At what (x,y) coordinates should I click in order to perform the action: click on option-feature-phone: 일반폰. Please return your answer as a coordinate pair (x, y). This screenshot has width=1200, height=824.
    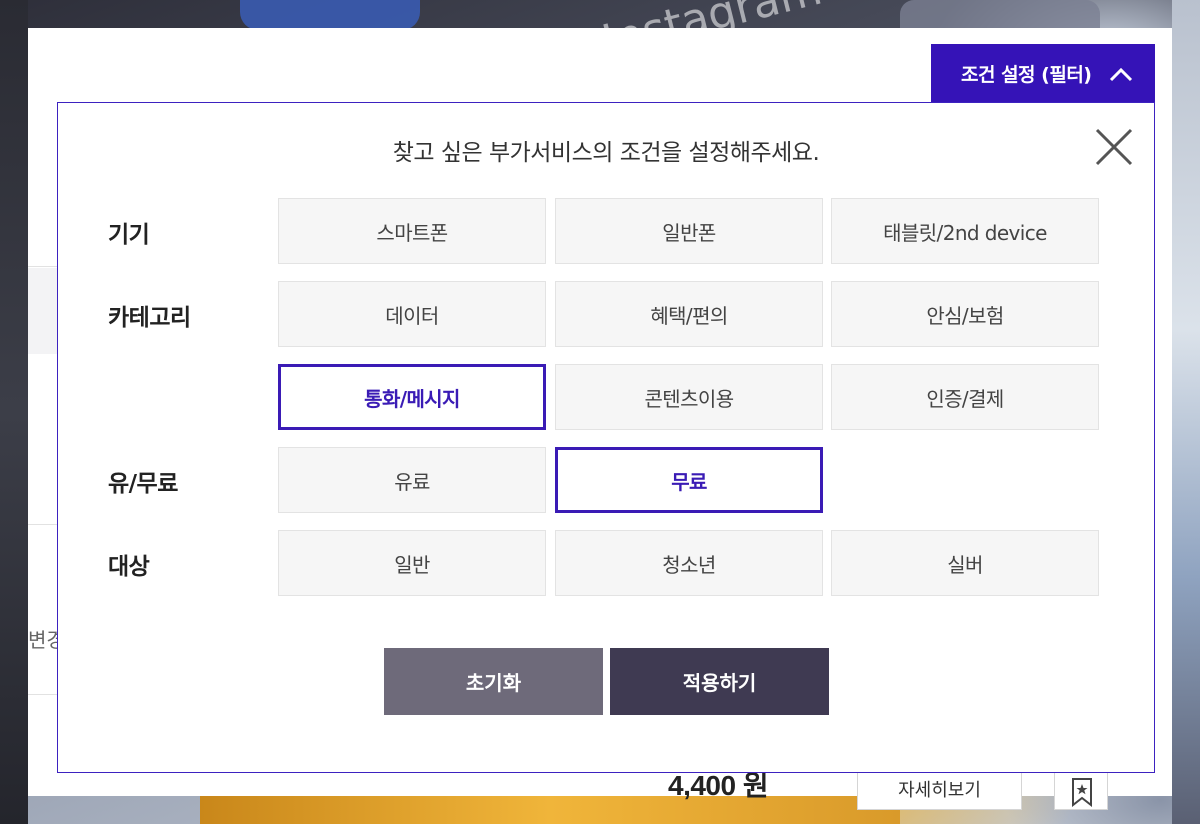
    Looking at the image, I should click on (689, 231).